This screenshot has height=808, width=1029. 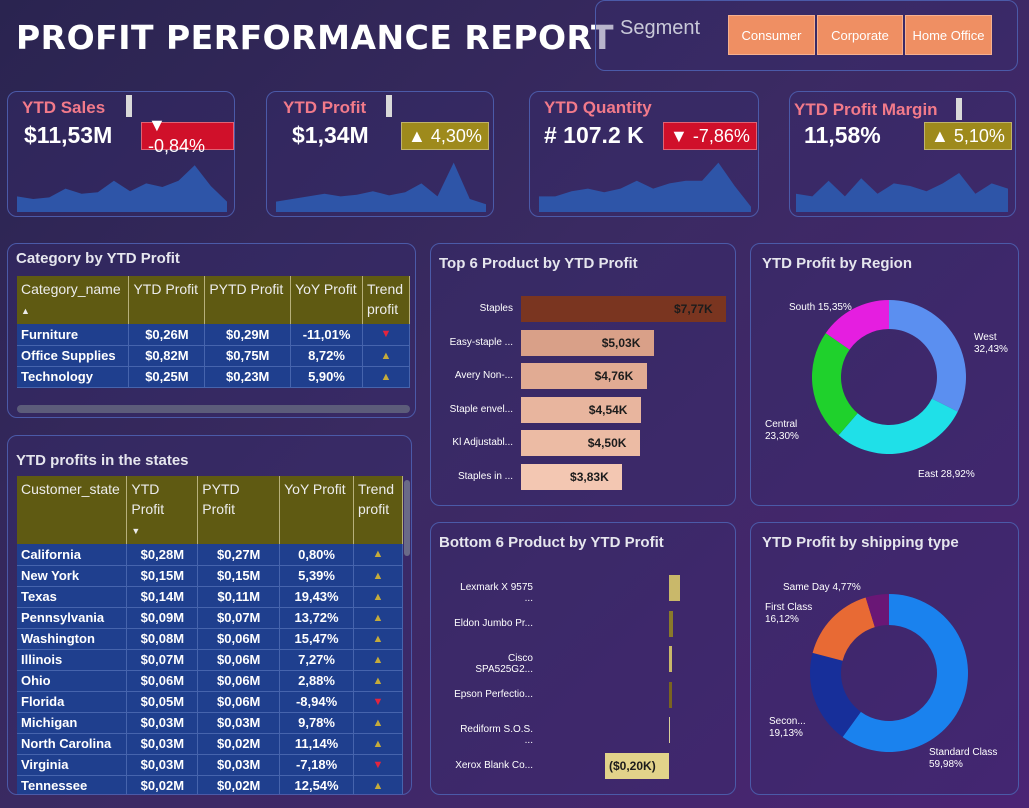 What do you see at coordinates (326, 377) in the screenshot?
I see `row-yoy-cell: 5,90%` at bounding box center [326, 377].